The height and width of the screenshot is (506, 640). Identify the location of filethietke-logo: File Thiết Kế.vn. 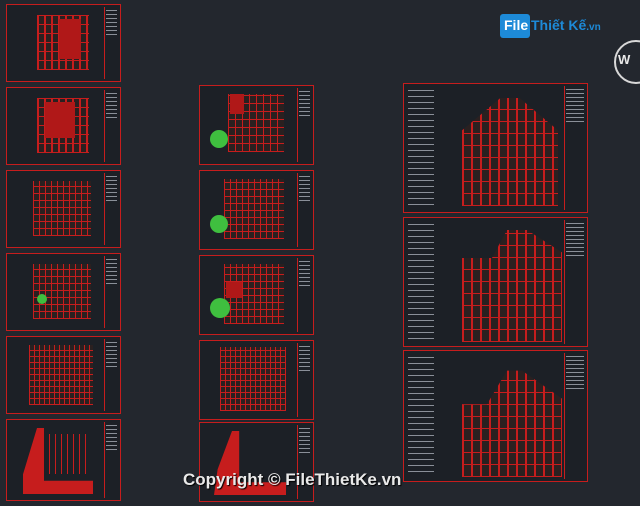
(556, 26).